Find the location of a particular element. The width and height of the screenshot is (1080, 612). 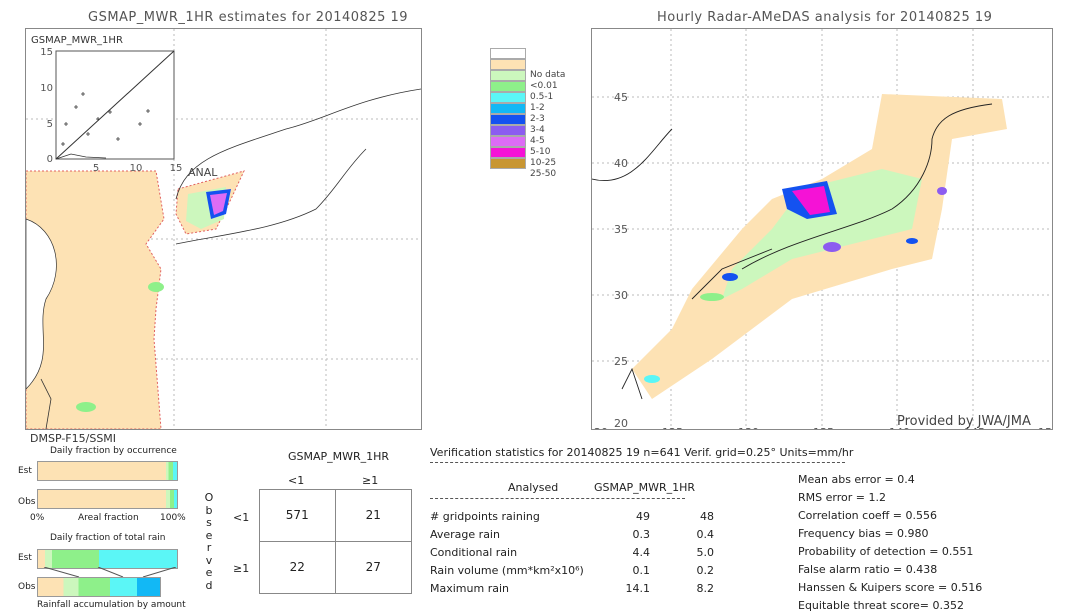

lon-label: 20 is located at coordinates (601, 427).